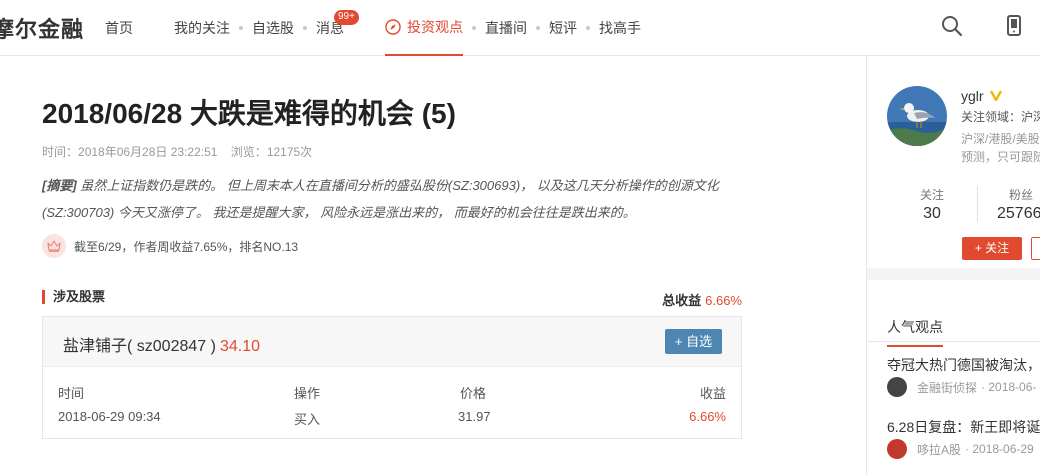 The image size is (1040, 475). I want to click on column-header-price: 价格, so click(473, 393).